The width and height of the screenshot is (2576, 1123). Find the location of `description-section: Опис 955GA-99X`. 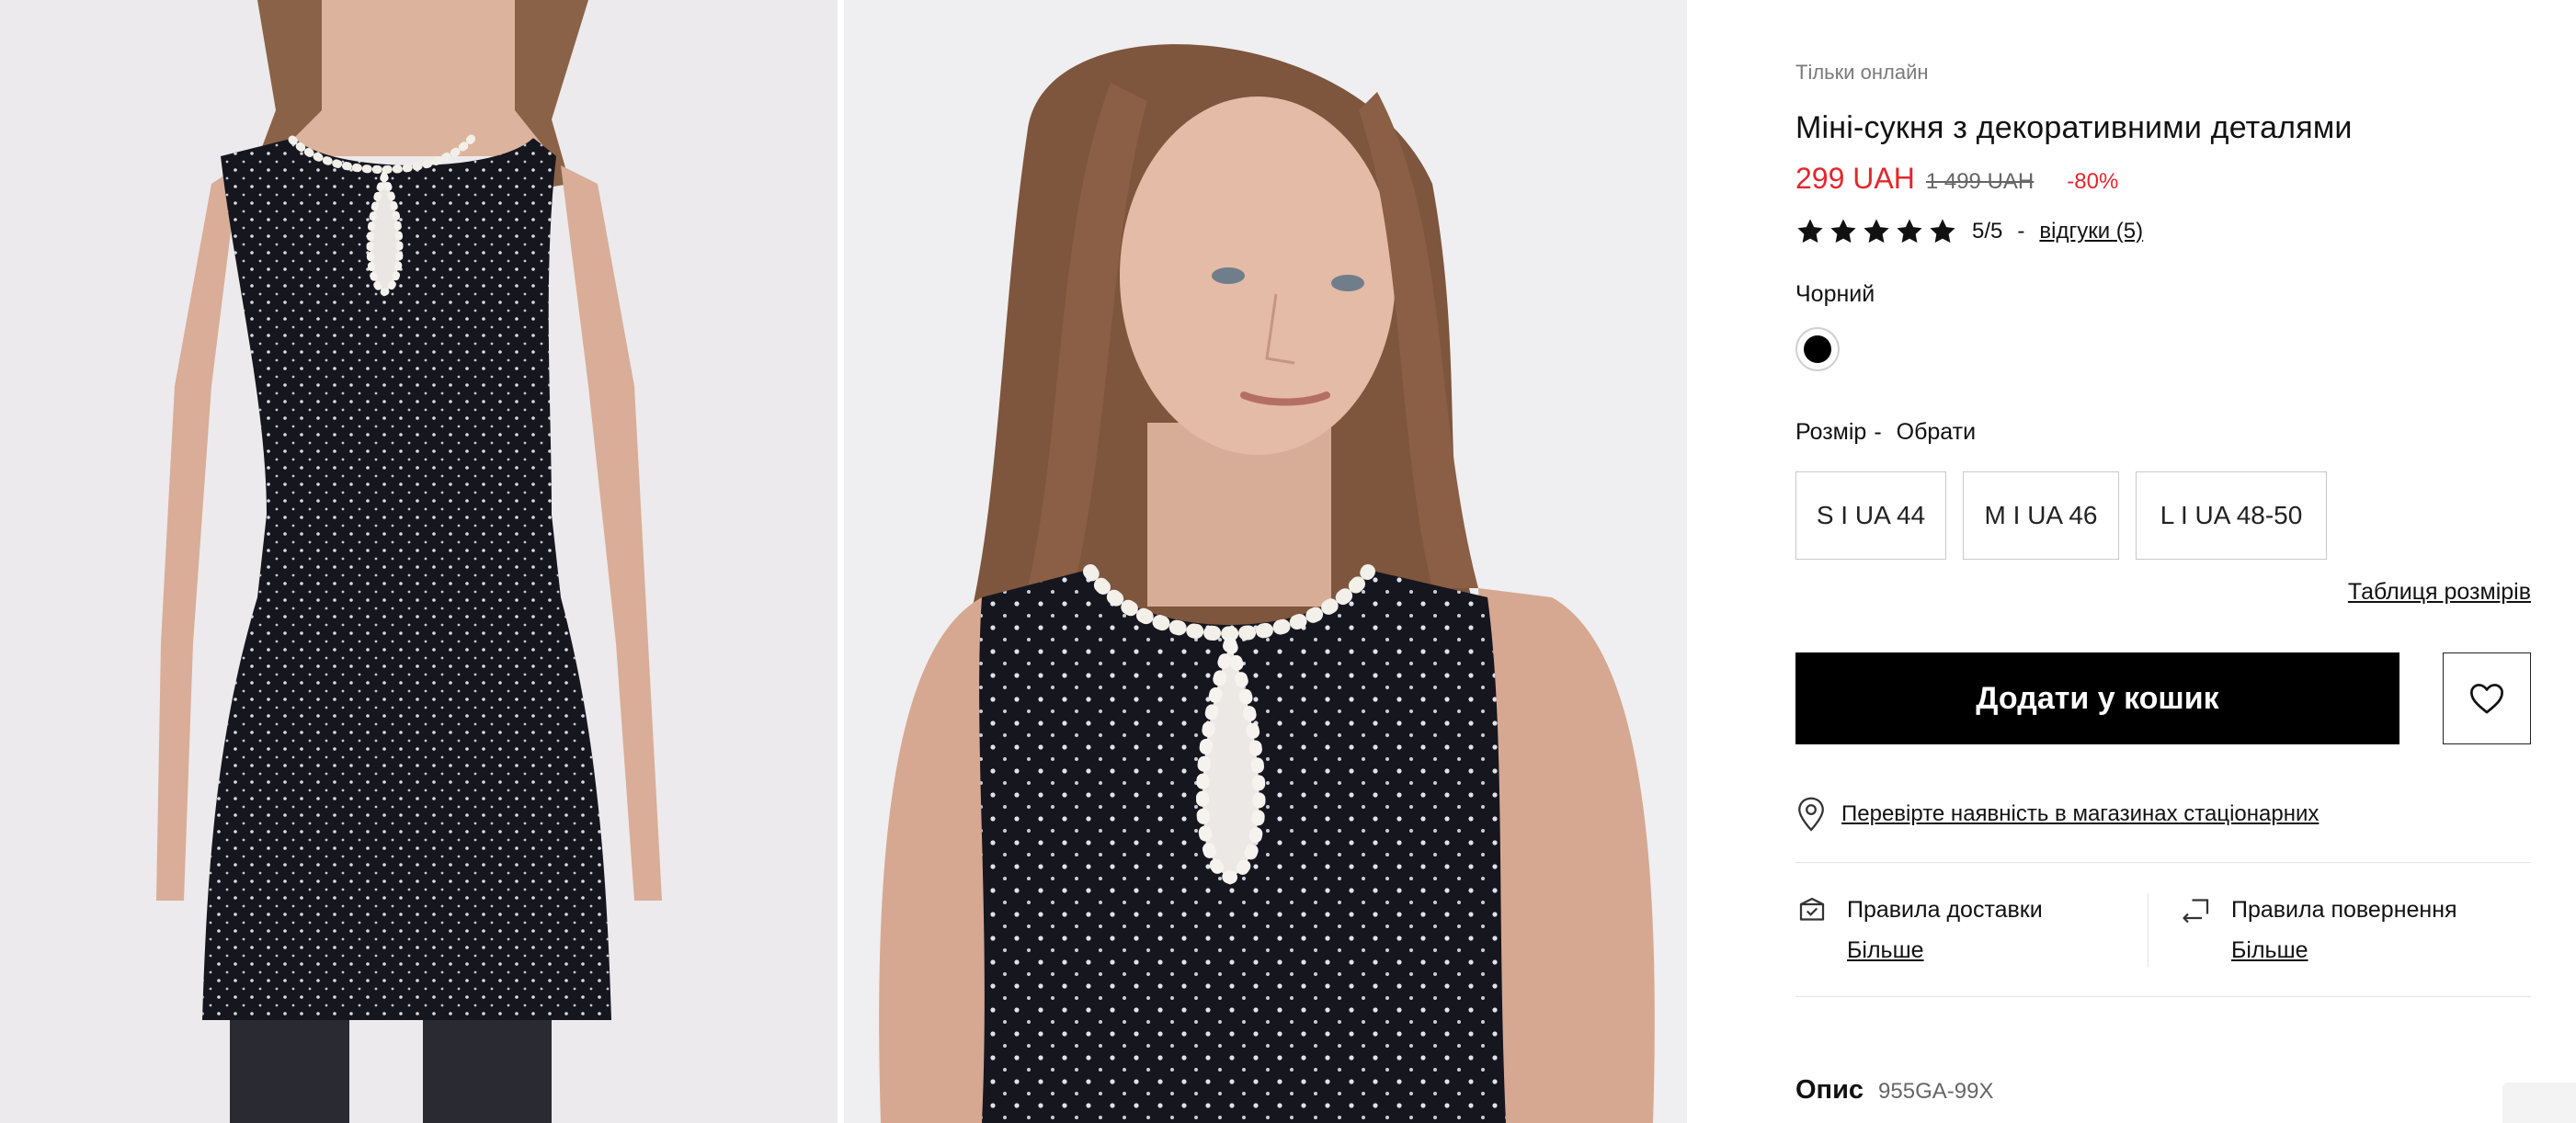

description-section: Опис 955GA-99X is located at coordinates (1894, 1090).